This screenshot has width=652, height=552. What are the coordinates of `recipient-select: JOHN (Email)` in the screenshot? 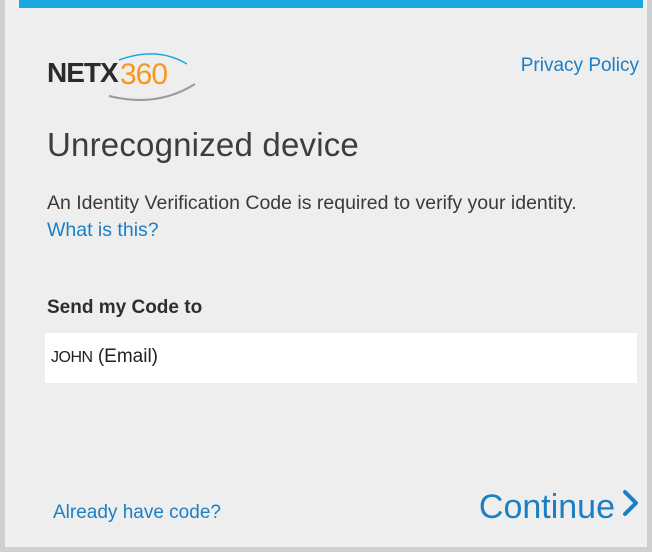 It's located at (341, 358).